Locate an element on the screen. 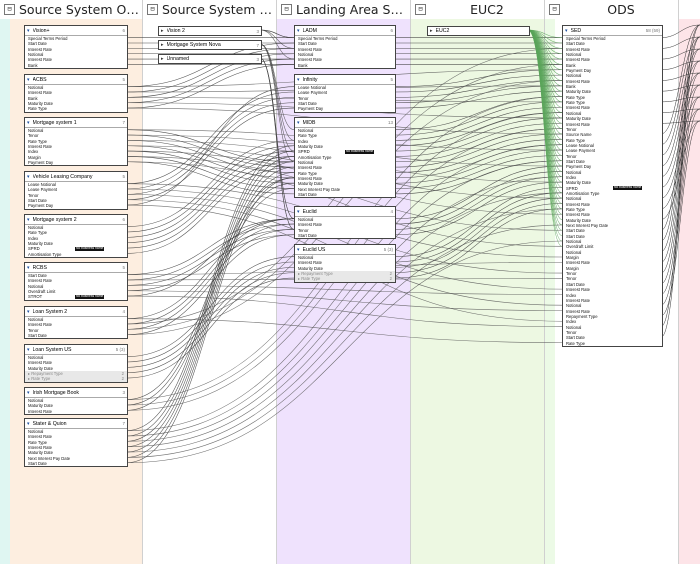  node-header: ▾ Loan System 2 4 is located at coordinates (76, 312).